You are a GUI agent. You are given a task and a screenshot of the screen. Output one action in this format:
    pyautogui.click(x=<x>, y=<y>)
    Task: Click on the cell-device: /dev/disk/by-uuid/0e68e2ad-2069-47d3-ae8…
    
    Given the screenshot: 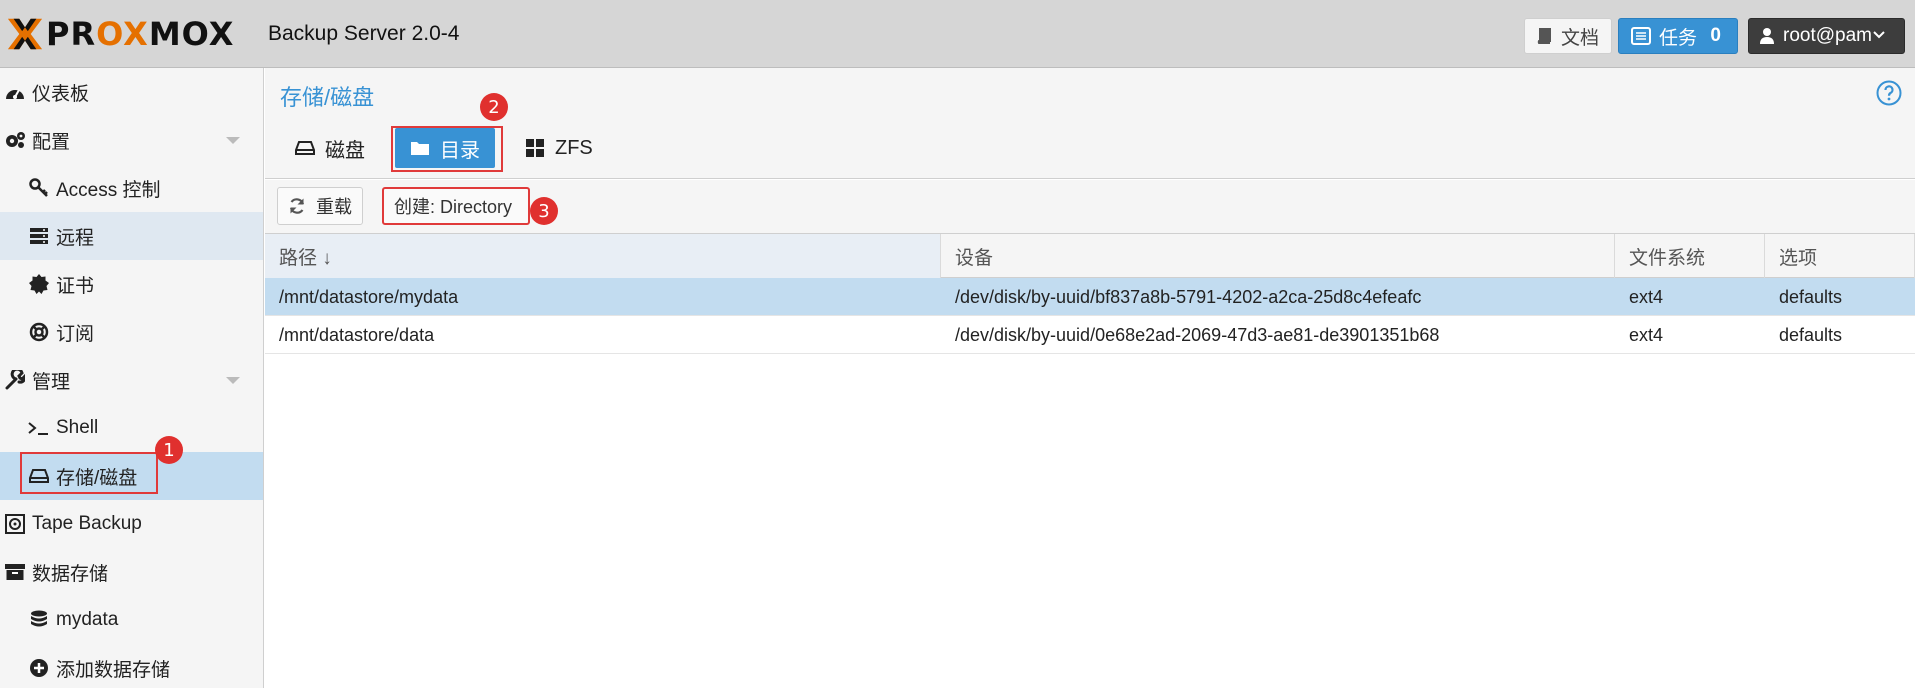 What is the action you would take?
    pyautogui.click(x=1197, y=334)
    